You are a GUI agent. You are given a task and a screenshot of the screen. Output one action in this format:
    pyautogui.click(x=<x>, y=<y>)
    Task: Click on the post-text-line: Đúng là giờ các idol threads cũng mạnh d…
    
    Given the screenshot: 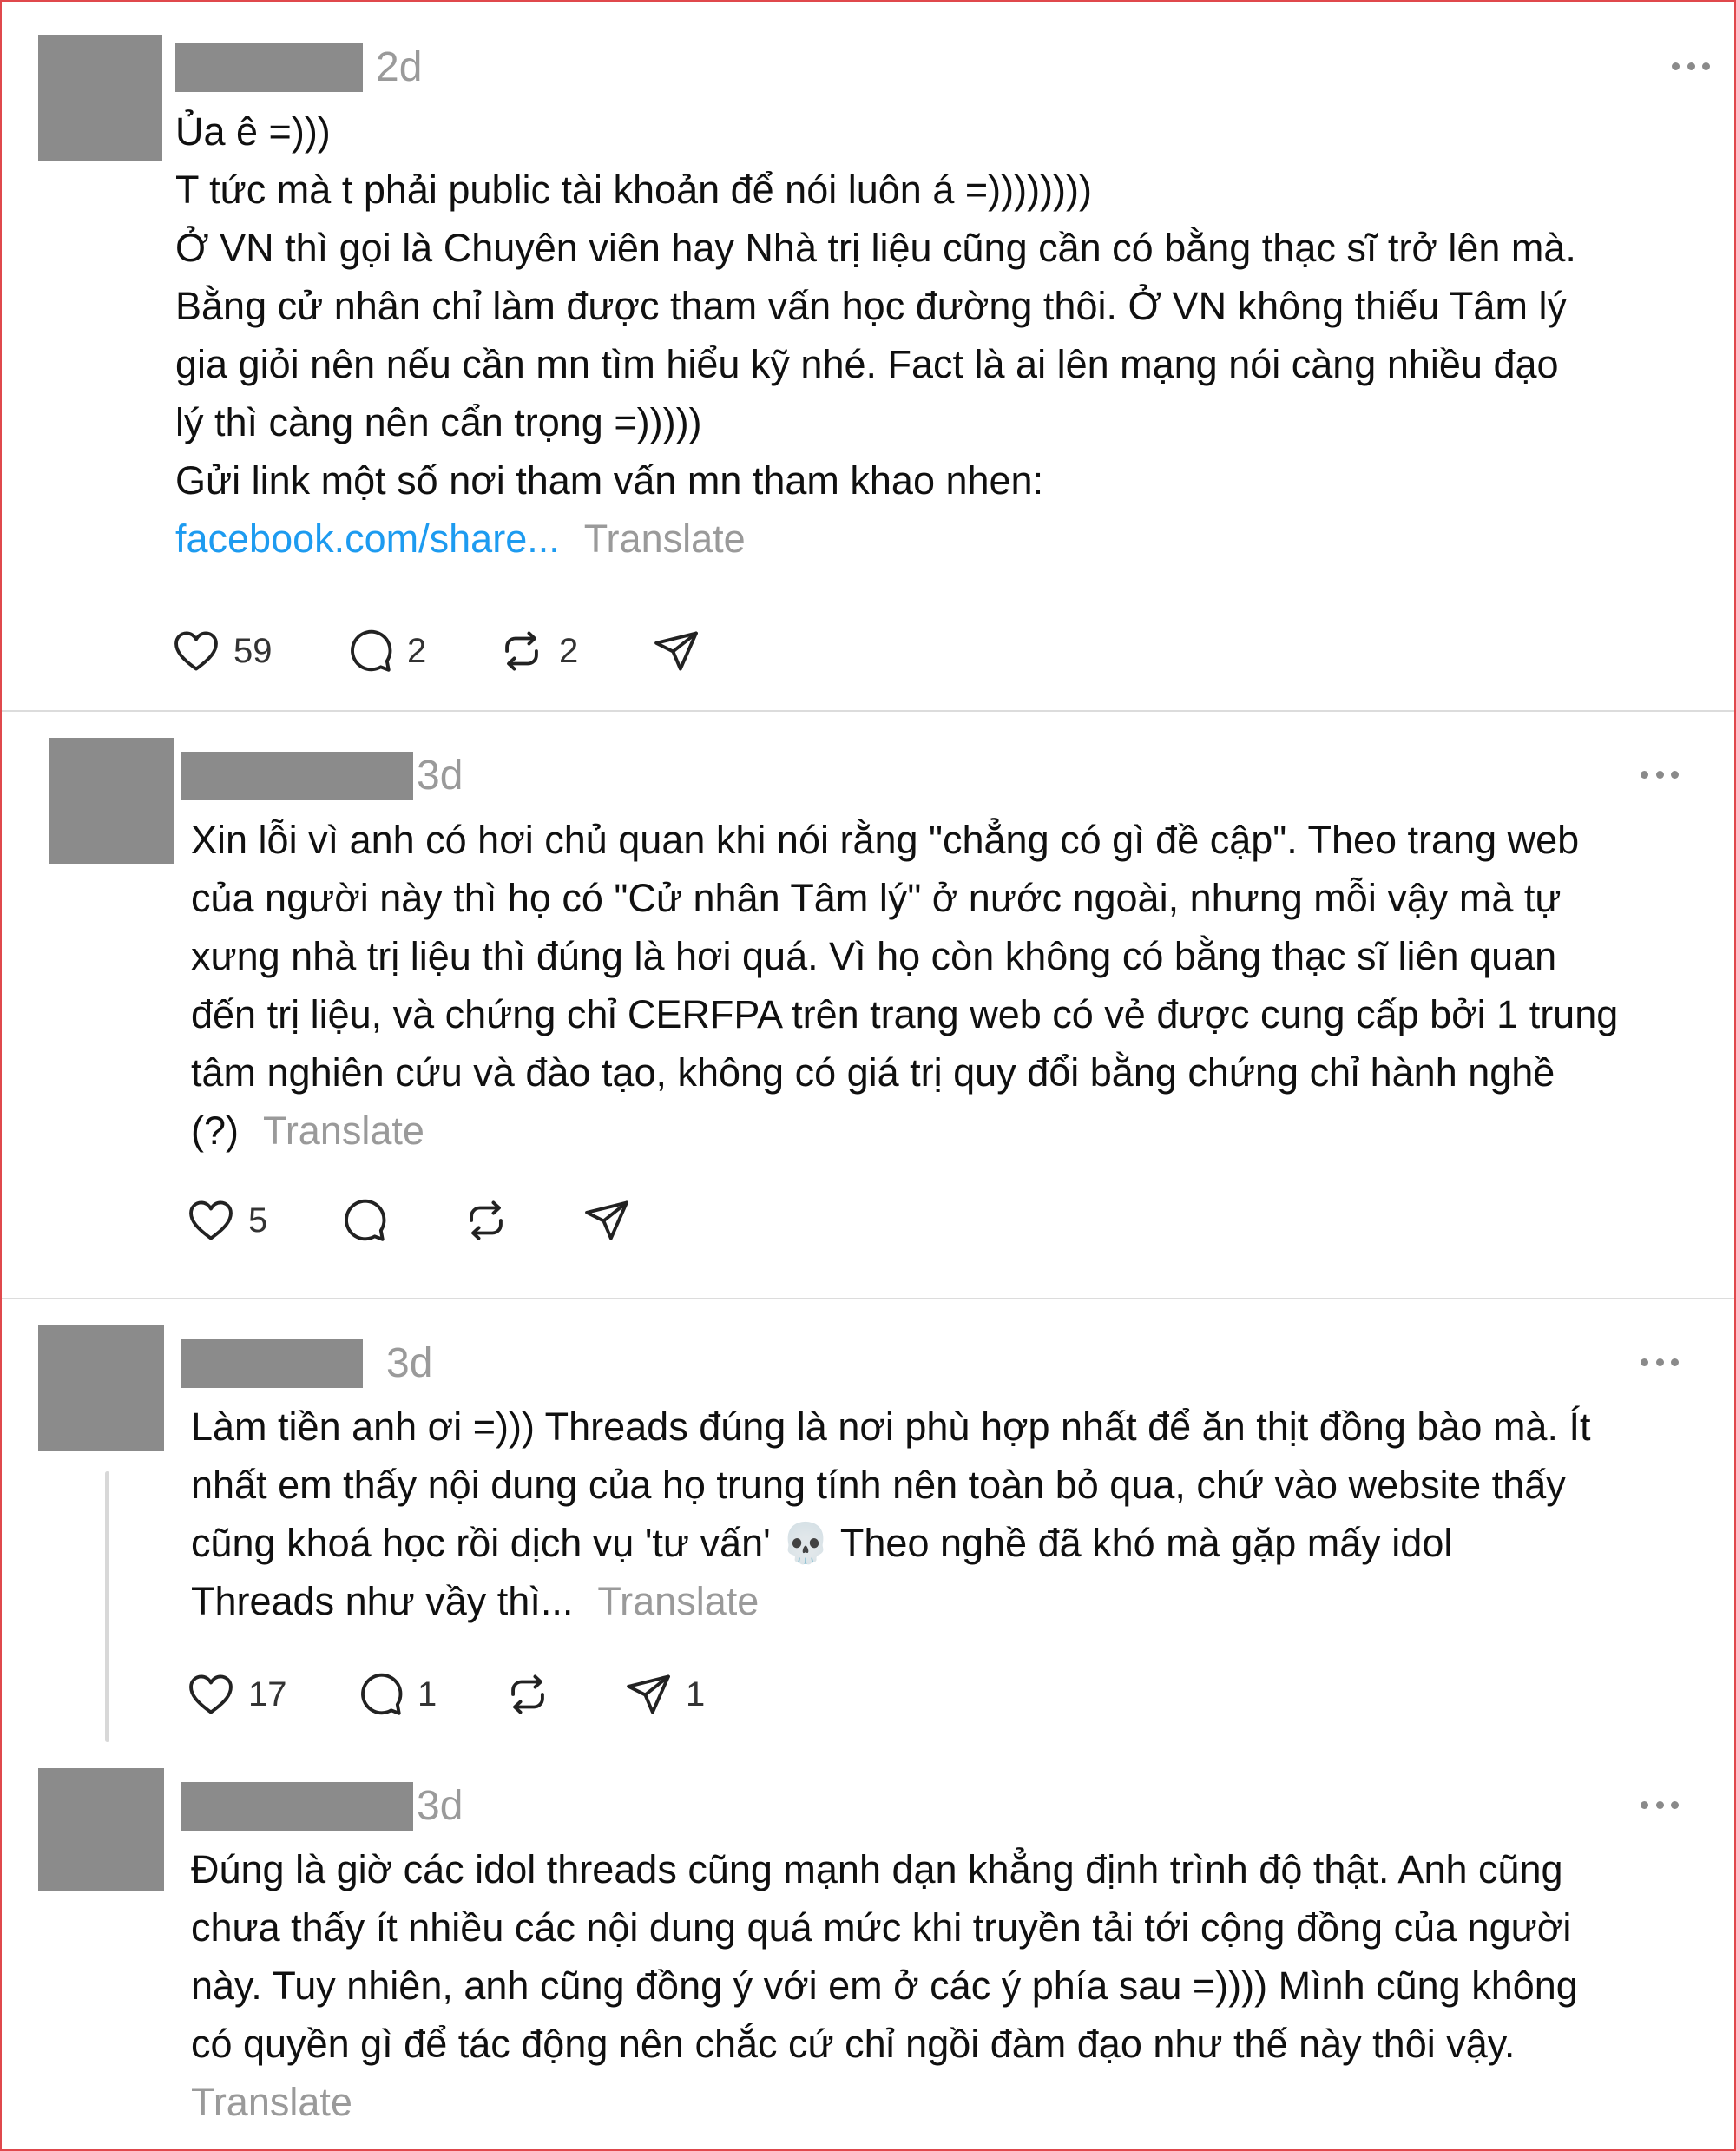 What is the action you would take?
    pyautogui.click(x=877, y=1869)
    